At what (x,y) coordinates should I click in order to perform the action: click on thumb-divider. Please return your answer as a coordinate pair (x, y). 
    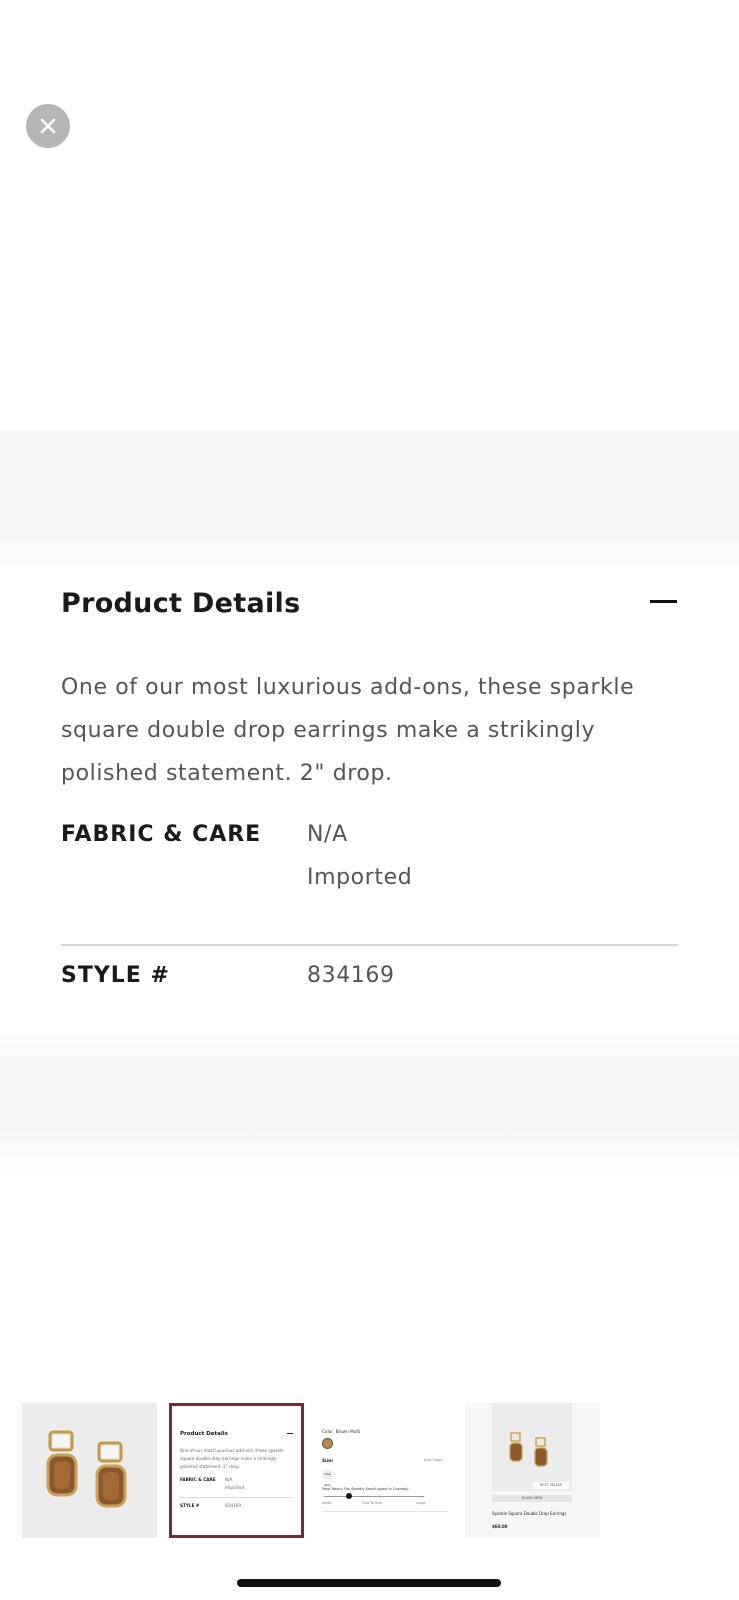
    Looking at the image, I should click on (236, 1497).